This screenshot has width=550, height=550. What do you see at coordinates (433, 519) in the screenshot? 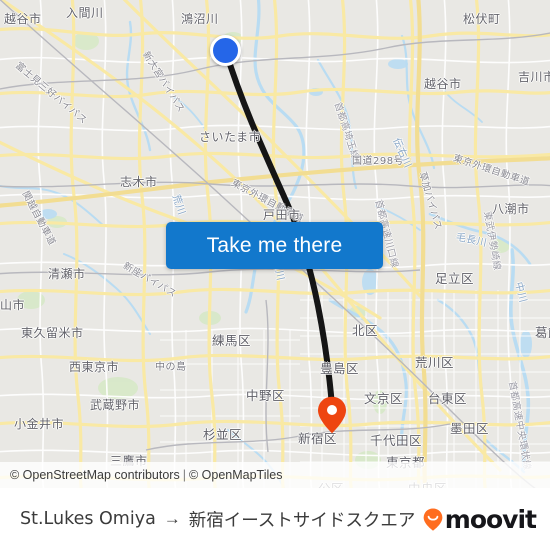
I see `moovit-pin-icon` at bounding box center [433, 519].